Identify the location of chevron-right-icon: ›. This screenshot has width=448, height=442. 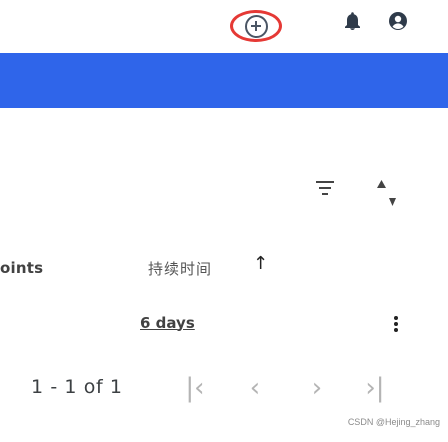
(317, 388).